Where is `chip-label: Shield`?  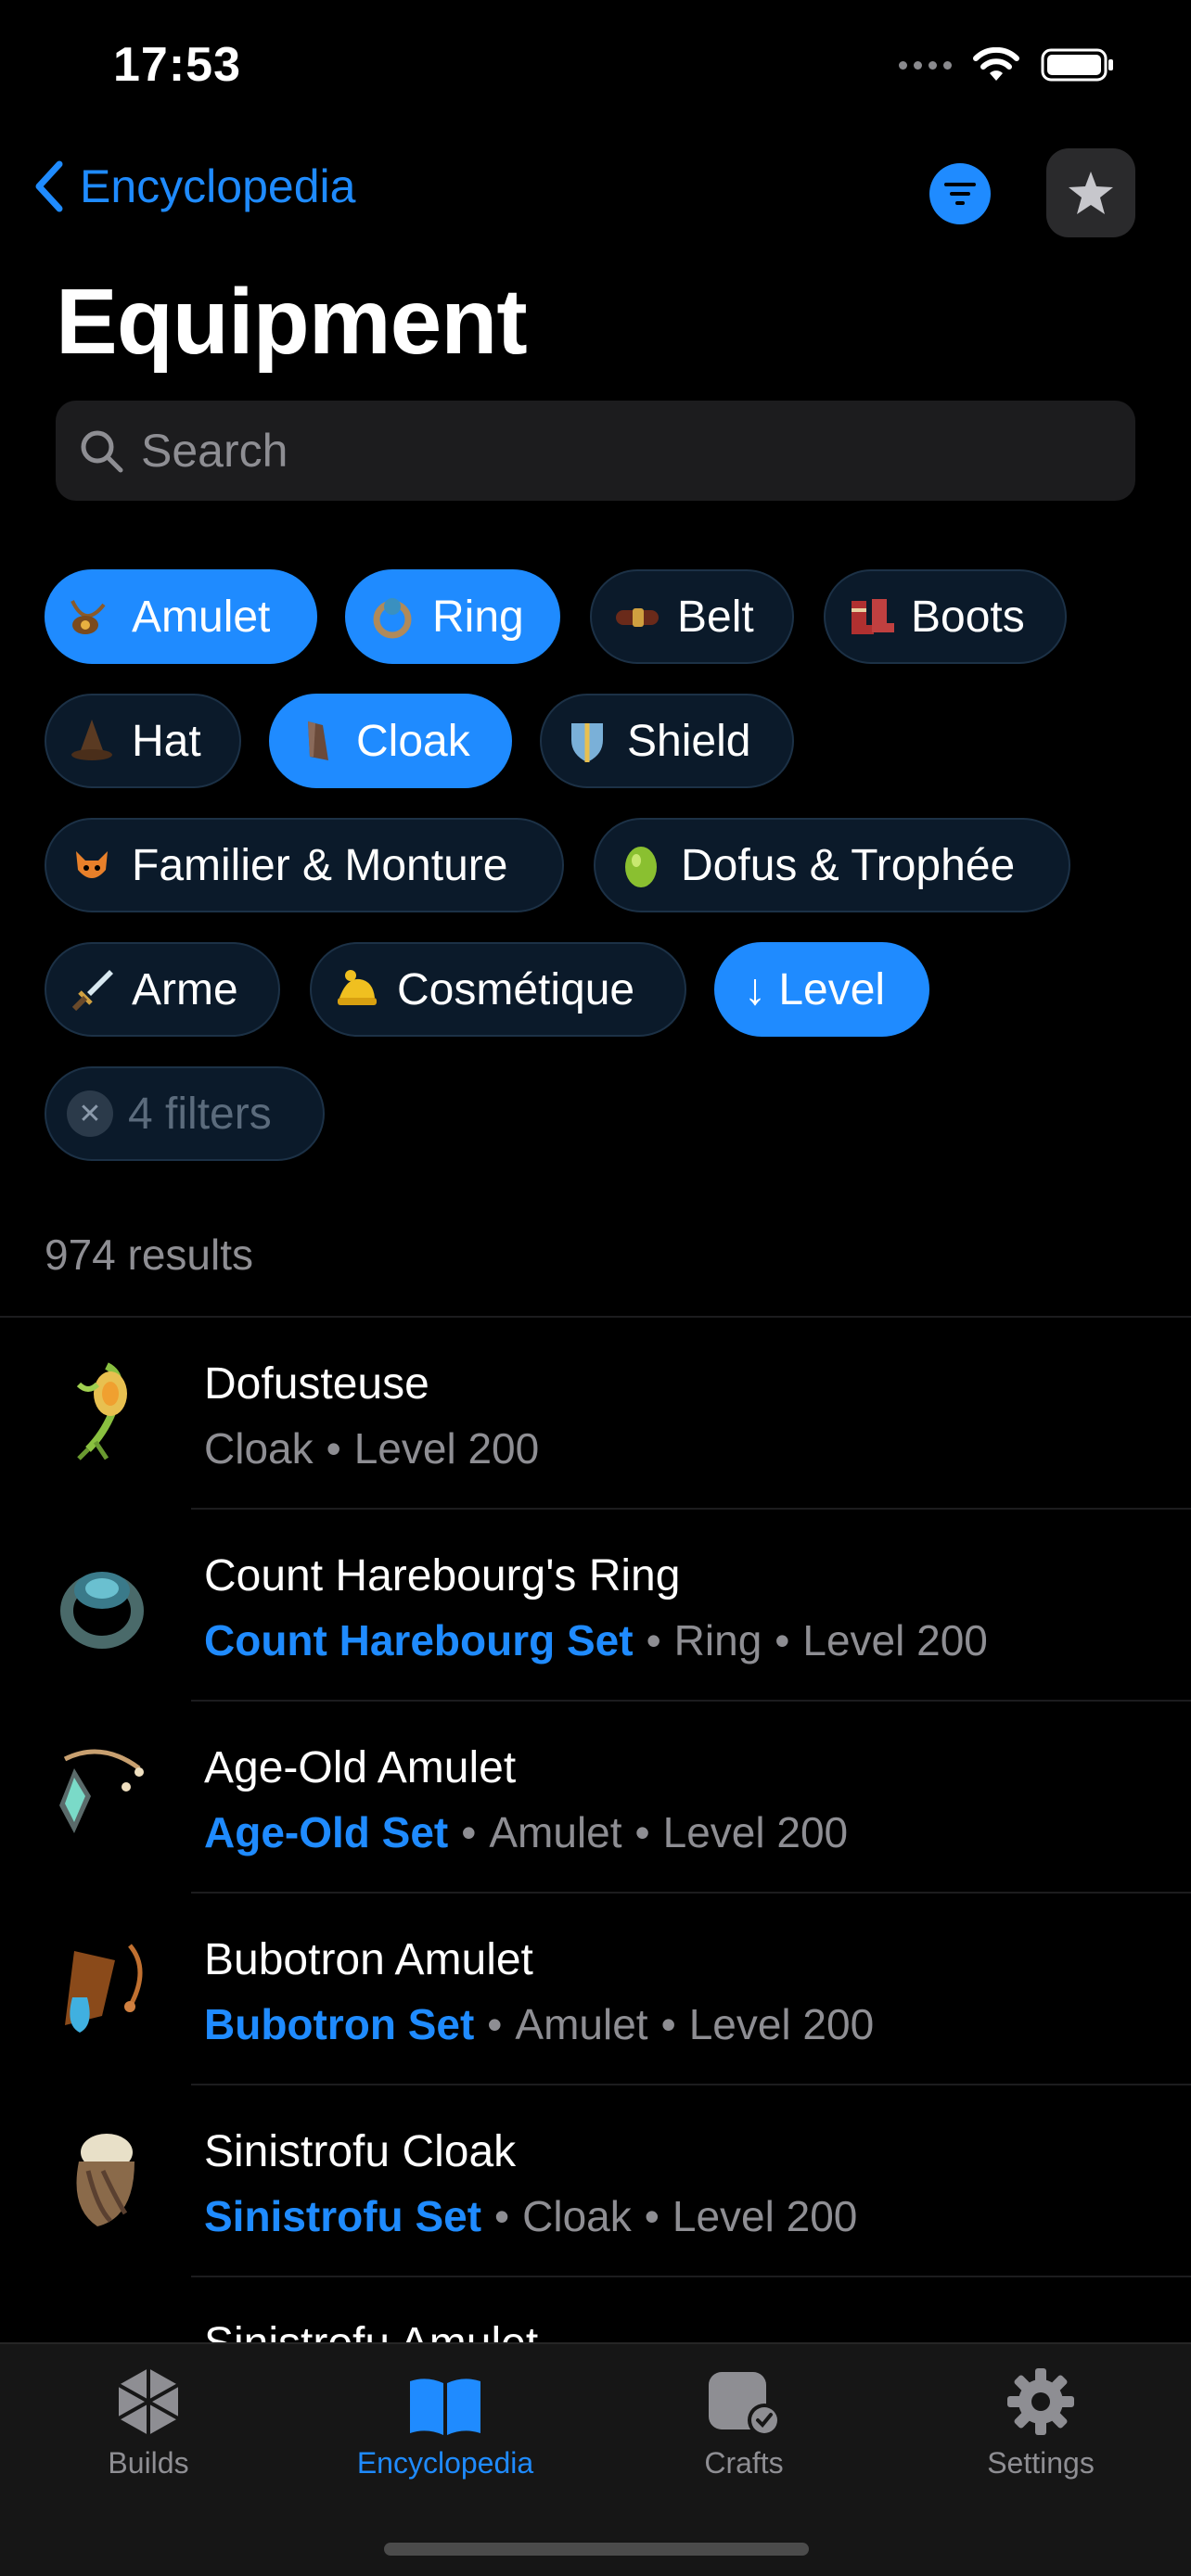 chip-label: Shield is located at coordinates (689, 741).